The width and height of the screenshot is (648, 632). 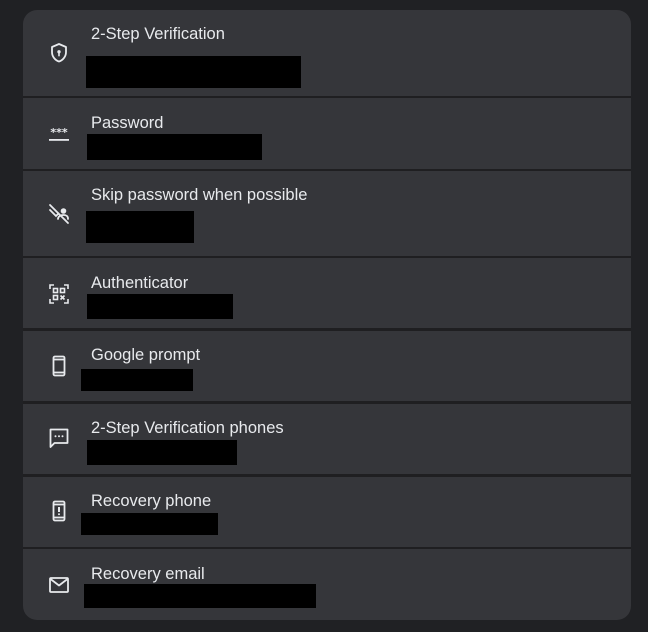 What do you see at coordinates (59, 53) in the screenshot?
I see `shield-lock-icon` at bounding box center [59, 53].